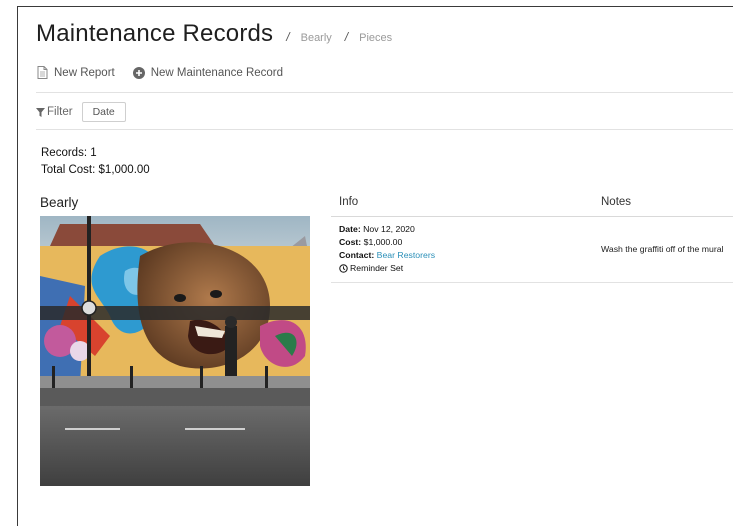 Image resolution: width=733 pixels, height=526 pixels. I want to click on cost-label: Cost:, so click(350, 242).